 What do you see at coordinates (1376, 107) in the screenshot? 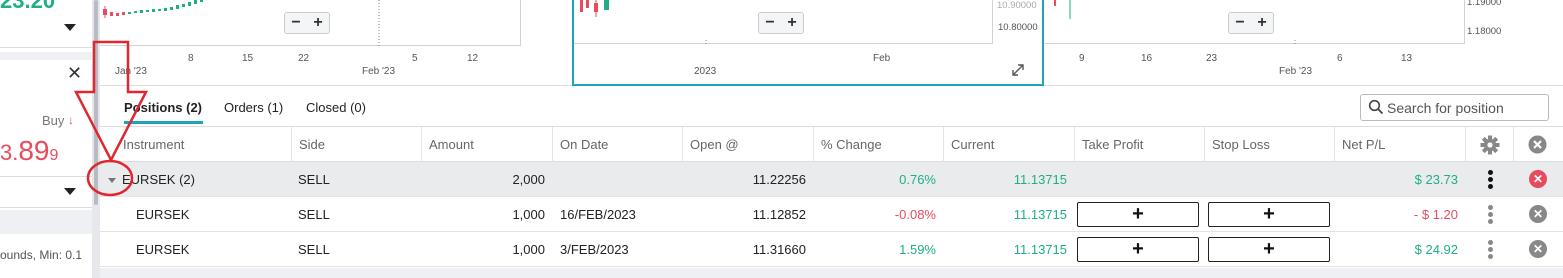
I see `search-icon` at bounding box center [1376, 107].